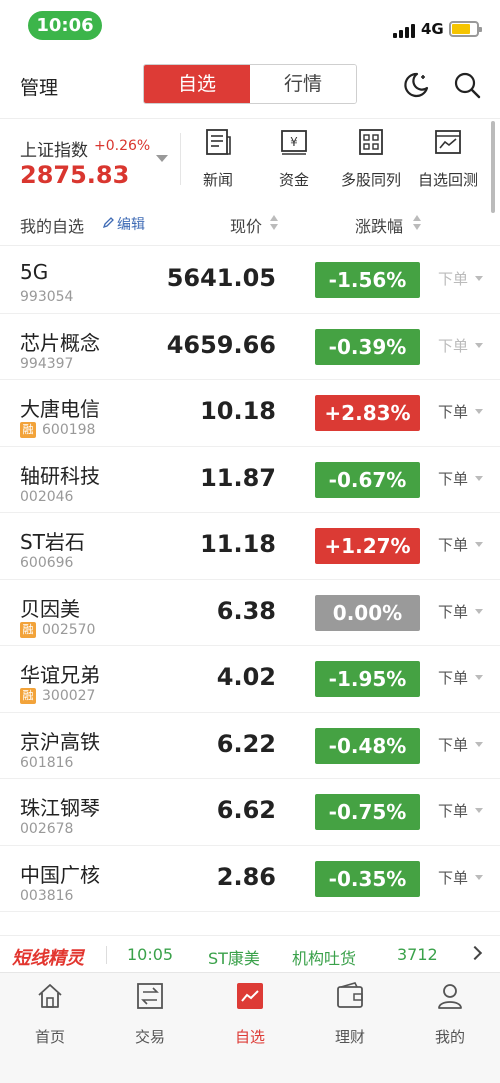 The image size is (500, 1083). What do you see at coordinates (367, 878) in the screenshot?
I see `change-badge: -0.35%` at bounding box center [367, 878].